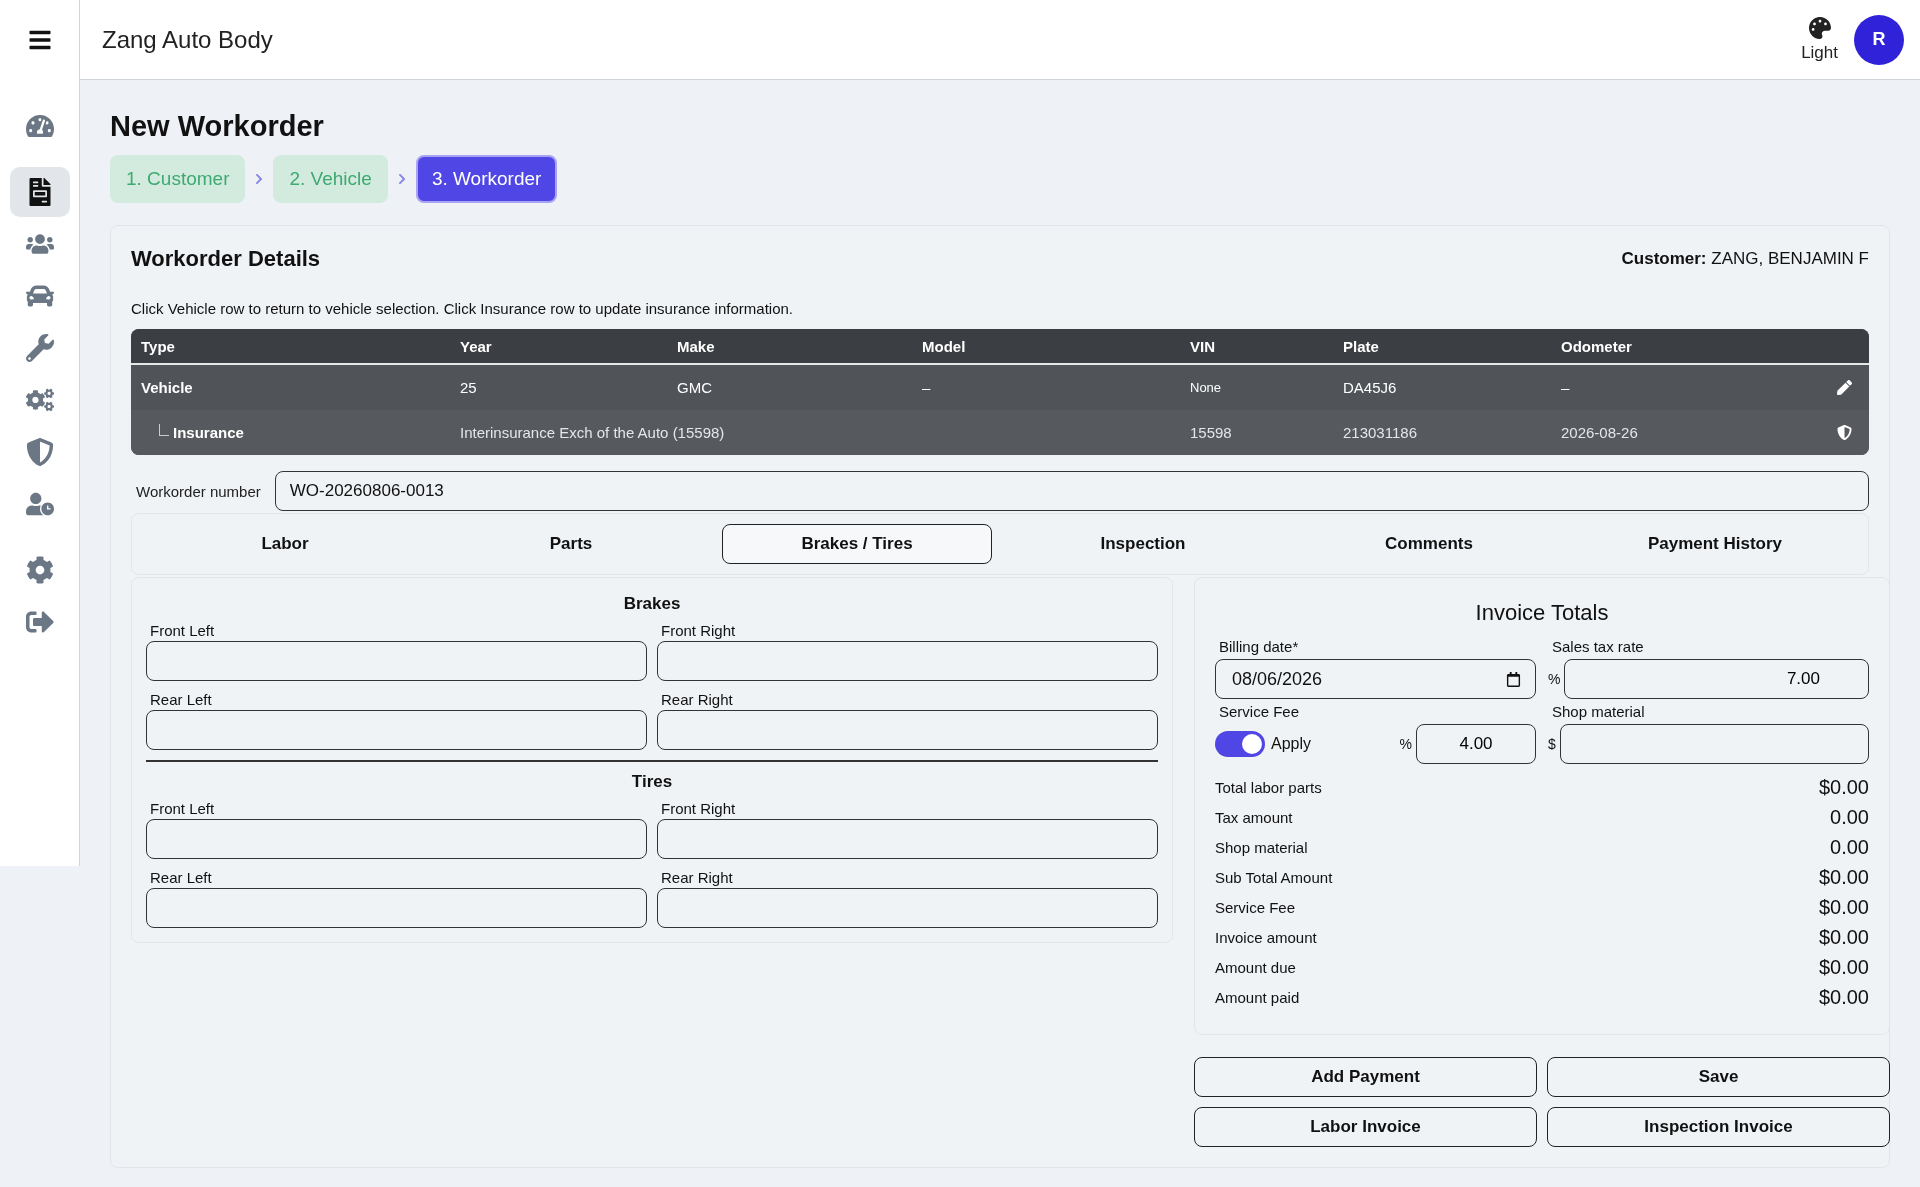 This screenshot has width=1920, height=1187. What do you see at coordinates (1255, 967) in the screenshot?
I see `total-label: Amount due` at bounding box center [1255, 967].